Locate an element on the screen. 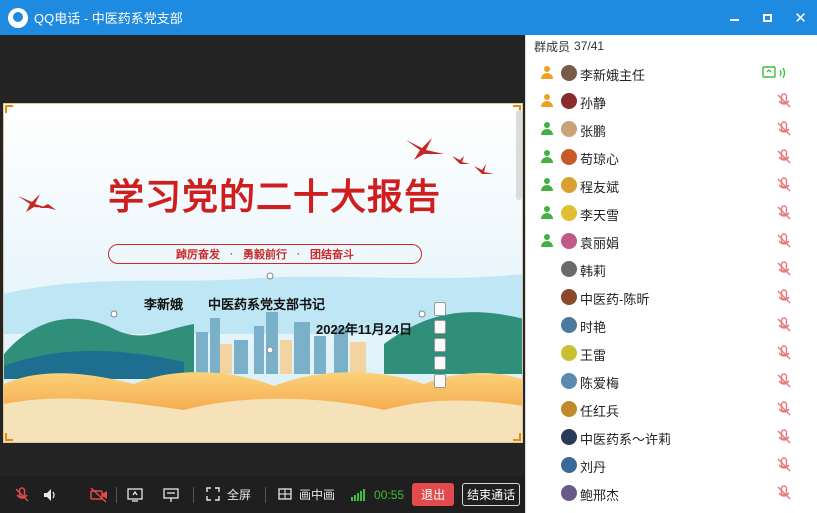 Image resolution: width=817 pixels, height=513 pixels. member-row: 时艳 is located at coordinates (671, 325).